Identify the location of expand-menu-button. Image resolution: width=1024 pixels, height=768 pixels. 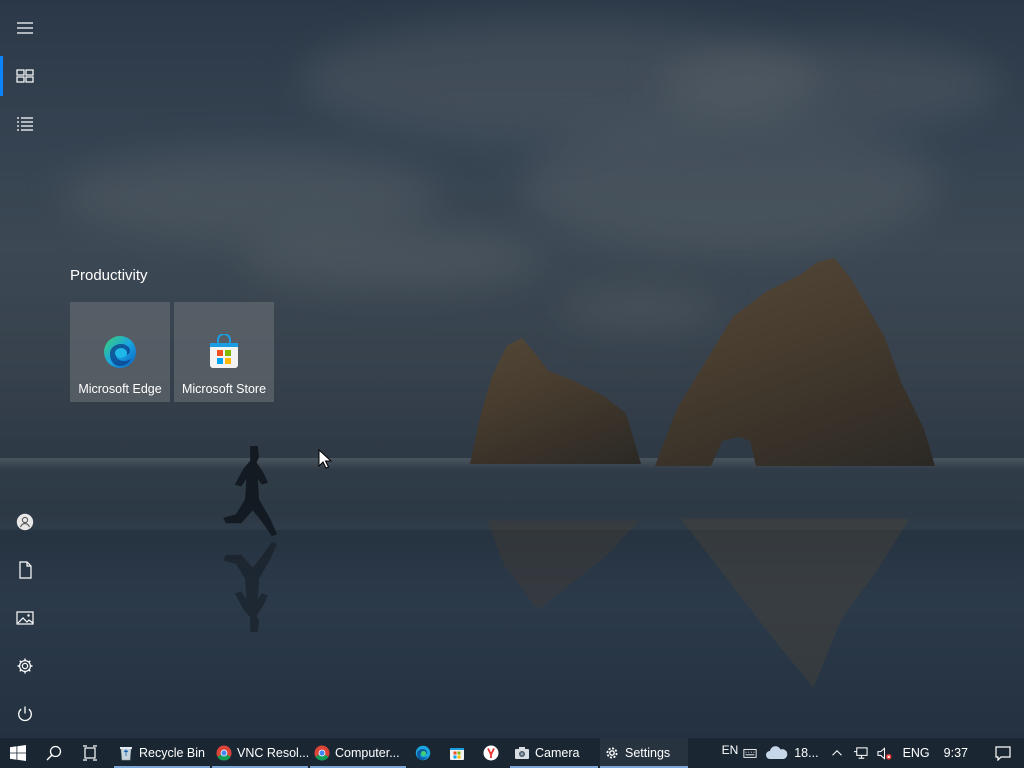
(25, 28).